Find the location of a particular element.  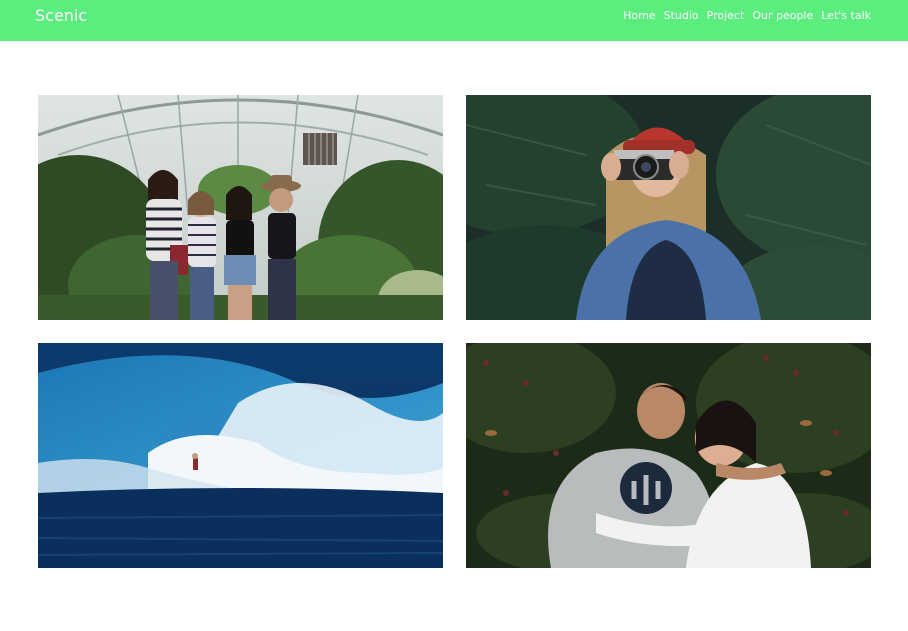

nav-link-studio: Studio is located at coordinates (681, 16).